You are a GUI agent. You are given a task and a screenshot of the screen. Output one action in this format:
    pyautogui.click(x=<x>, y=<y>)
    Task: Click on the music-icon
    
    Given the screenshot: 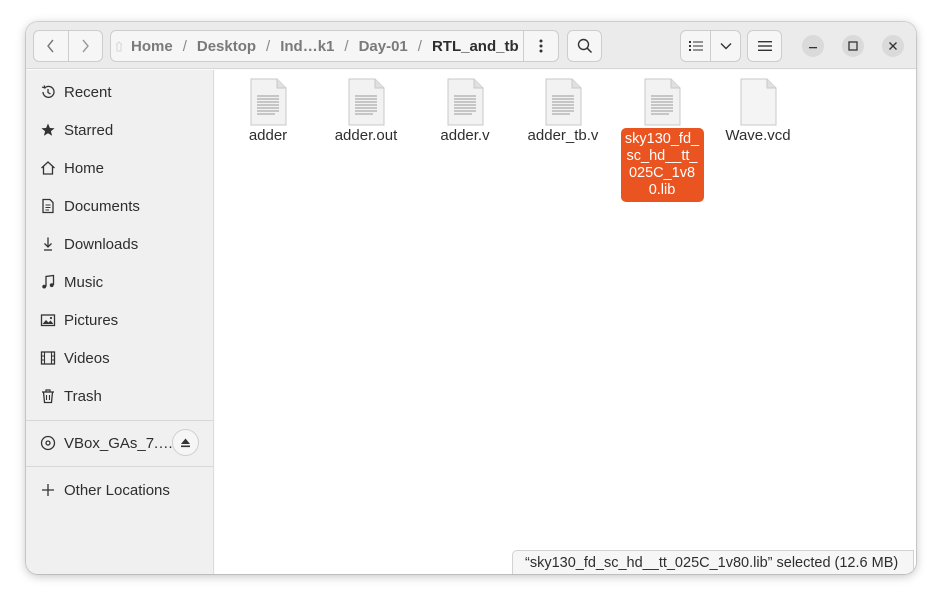 What is the action you would take?
    pyautogui.click(x=48, y=282)
    